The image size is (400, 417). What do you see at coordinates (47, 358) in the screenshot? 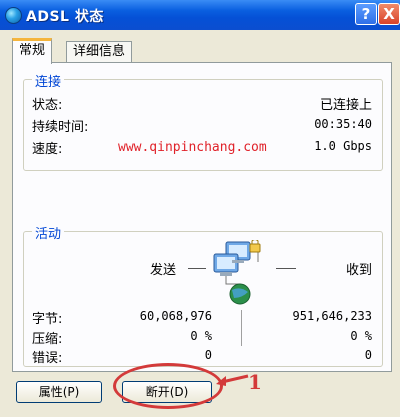
I see `errors-label: 错误:` at bounding box center [47, 358].